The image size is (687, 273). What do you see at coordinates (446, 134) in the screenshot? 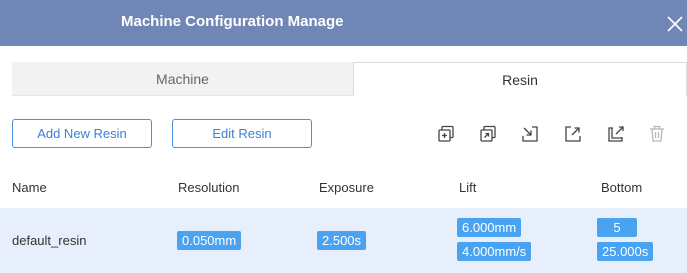
I see `add-copy-icon` at bounding box center [446, 134].